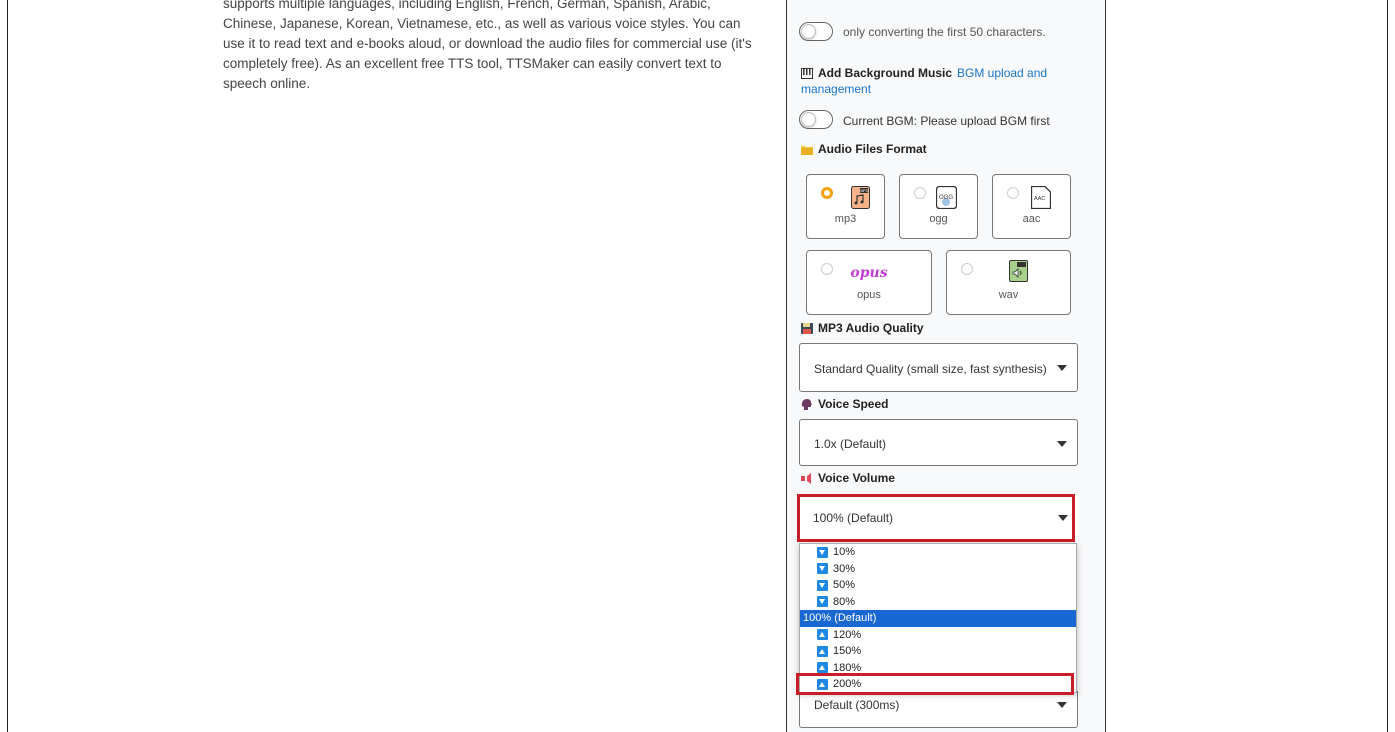 The height and width of the screenshot is (732, 1395). What do you see at coordinates (938, 635) in the screenshot?
I see `volume-option-120: 120%` at bounding box center [938, 635].